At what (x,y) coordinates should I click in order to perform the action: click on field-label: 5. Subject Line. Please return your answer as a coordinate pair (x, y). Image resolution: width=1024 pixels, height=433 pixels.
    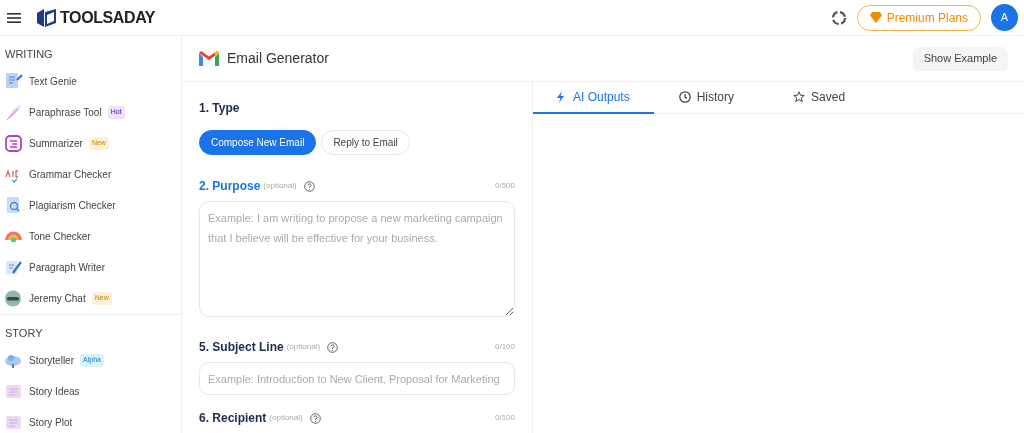
    Looking at the image, I should click on (241, 347).